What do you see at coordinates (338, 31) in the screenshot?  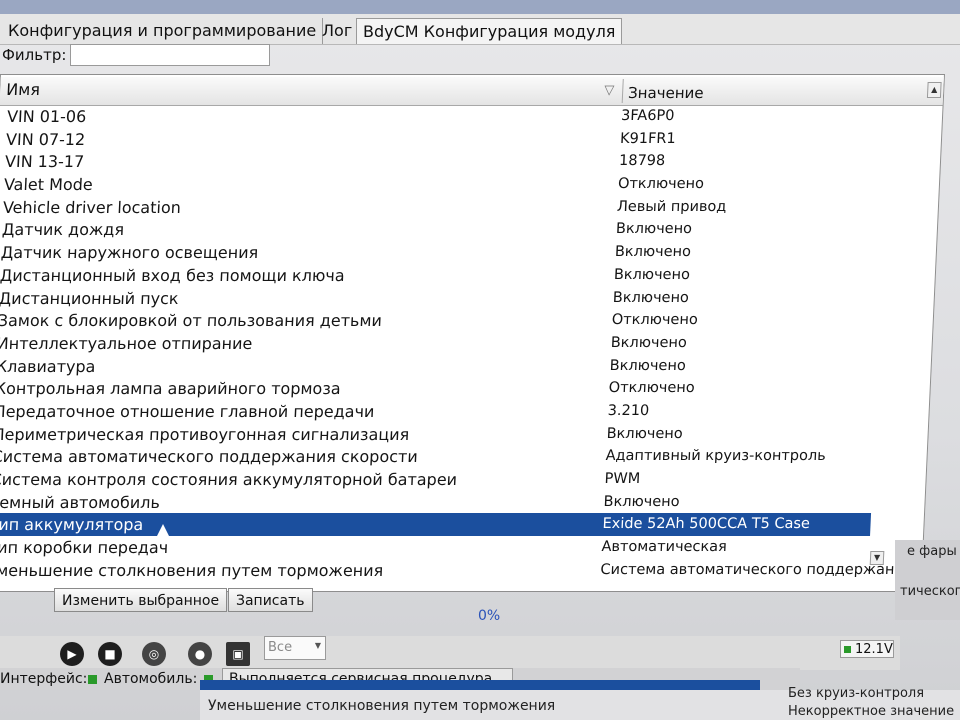 I see `tab-log: Лог` at bounding box center [338, 31].